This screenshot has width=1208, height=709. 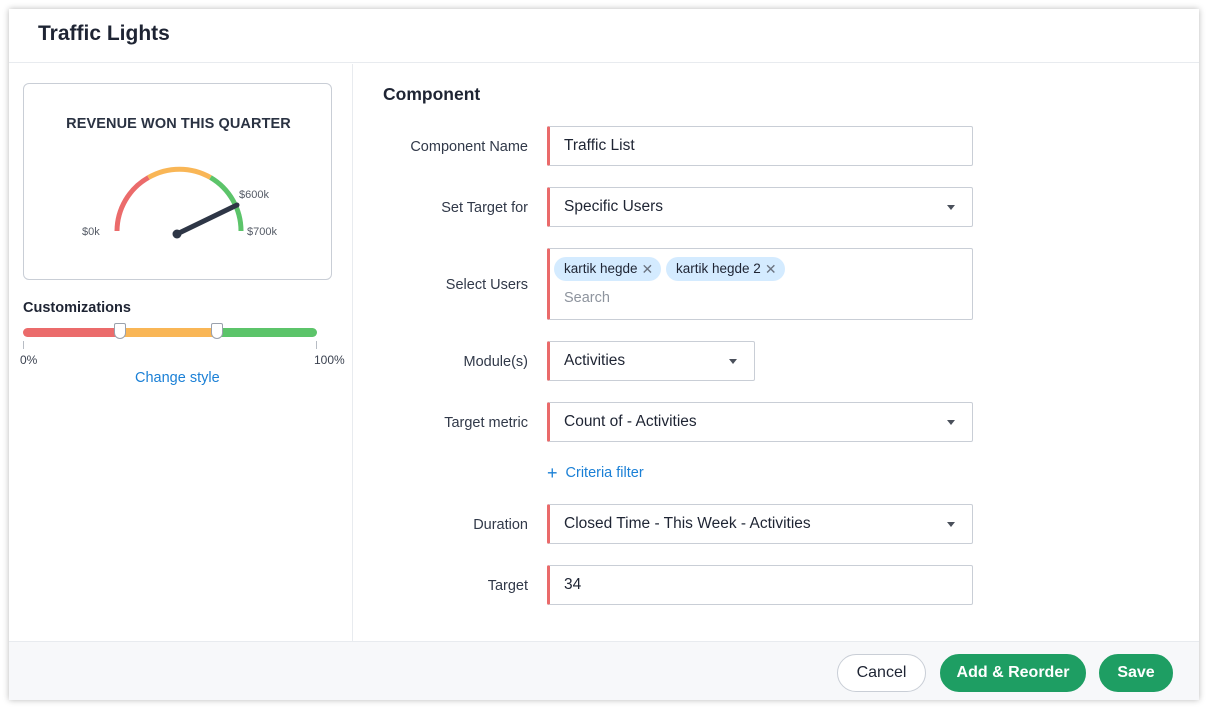 I want to click on gauge-needle, so click(x=207, y=219).